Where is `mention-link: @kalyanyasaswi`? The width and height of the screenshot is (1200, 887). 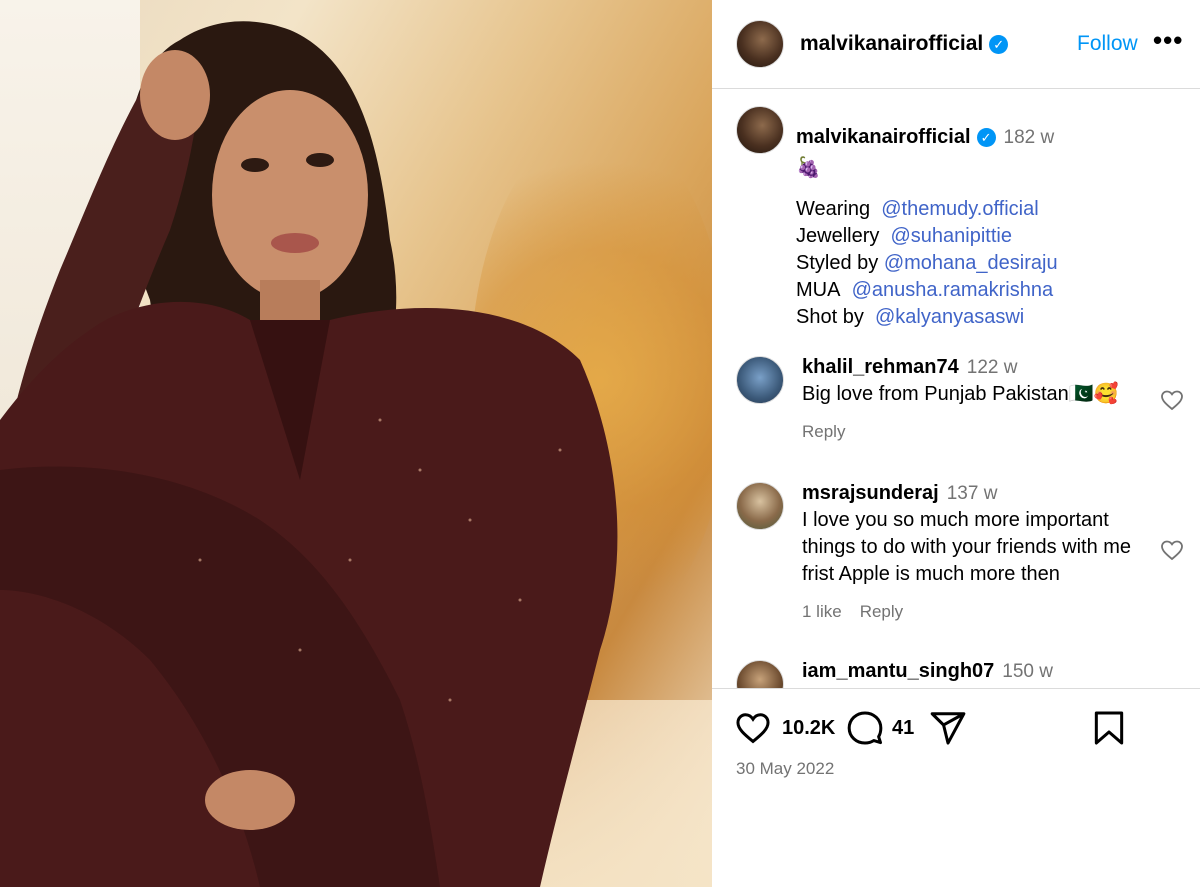 mention-link: @kalyanyasaswi is located at coordinates (949, 317).